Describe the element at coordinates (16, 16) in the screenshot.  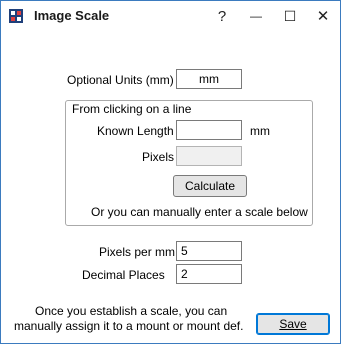
I see `grid-app-icon` at that location.